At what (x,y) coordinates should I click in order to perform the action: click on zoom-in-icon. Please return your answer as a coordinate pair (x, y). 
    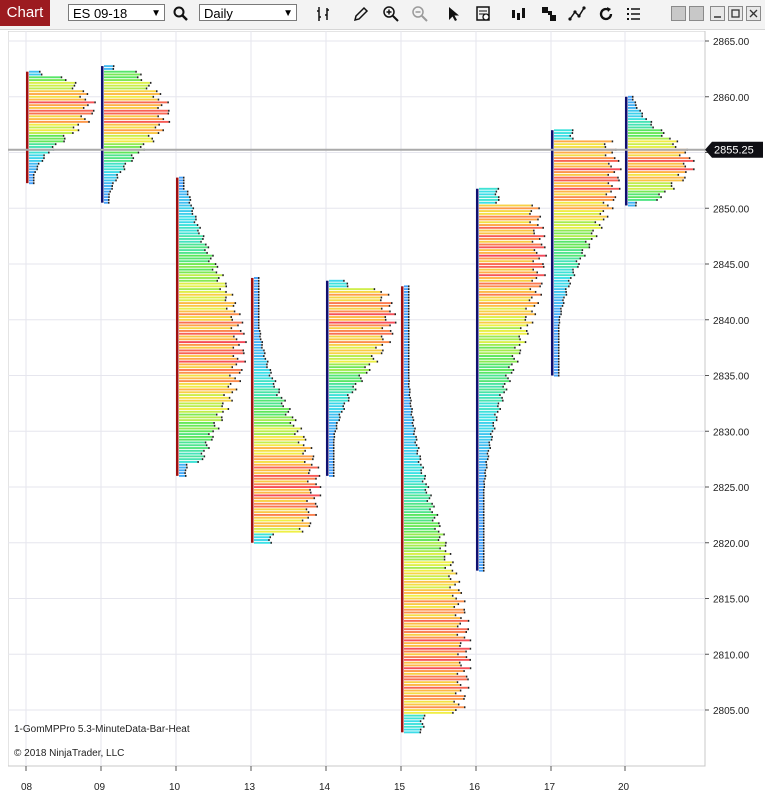
    Looking at the image, I should click on (391, 14).